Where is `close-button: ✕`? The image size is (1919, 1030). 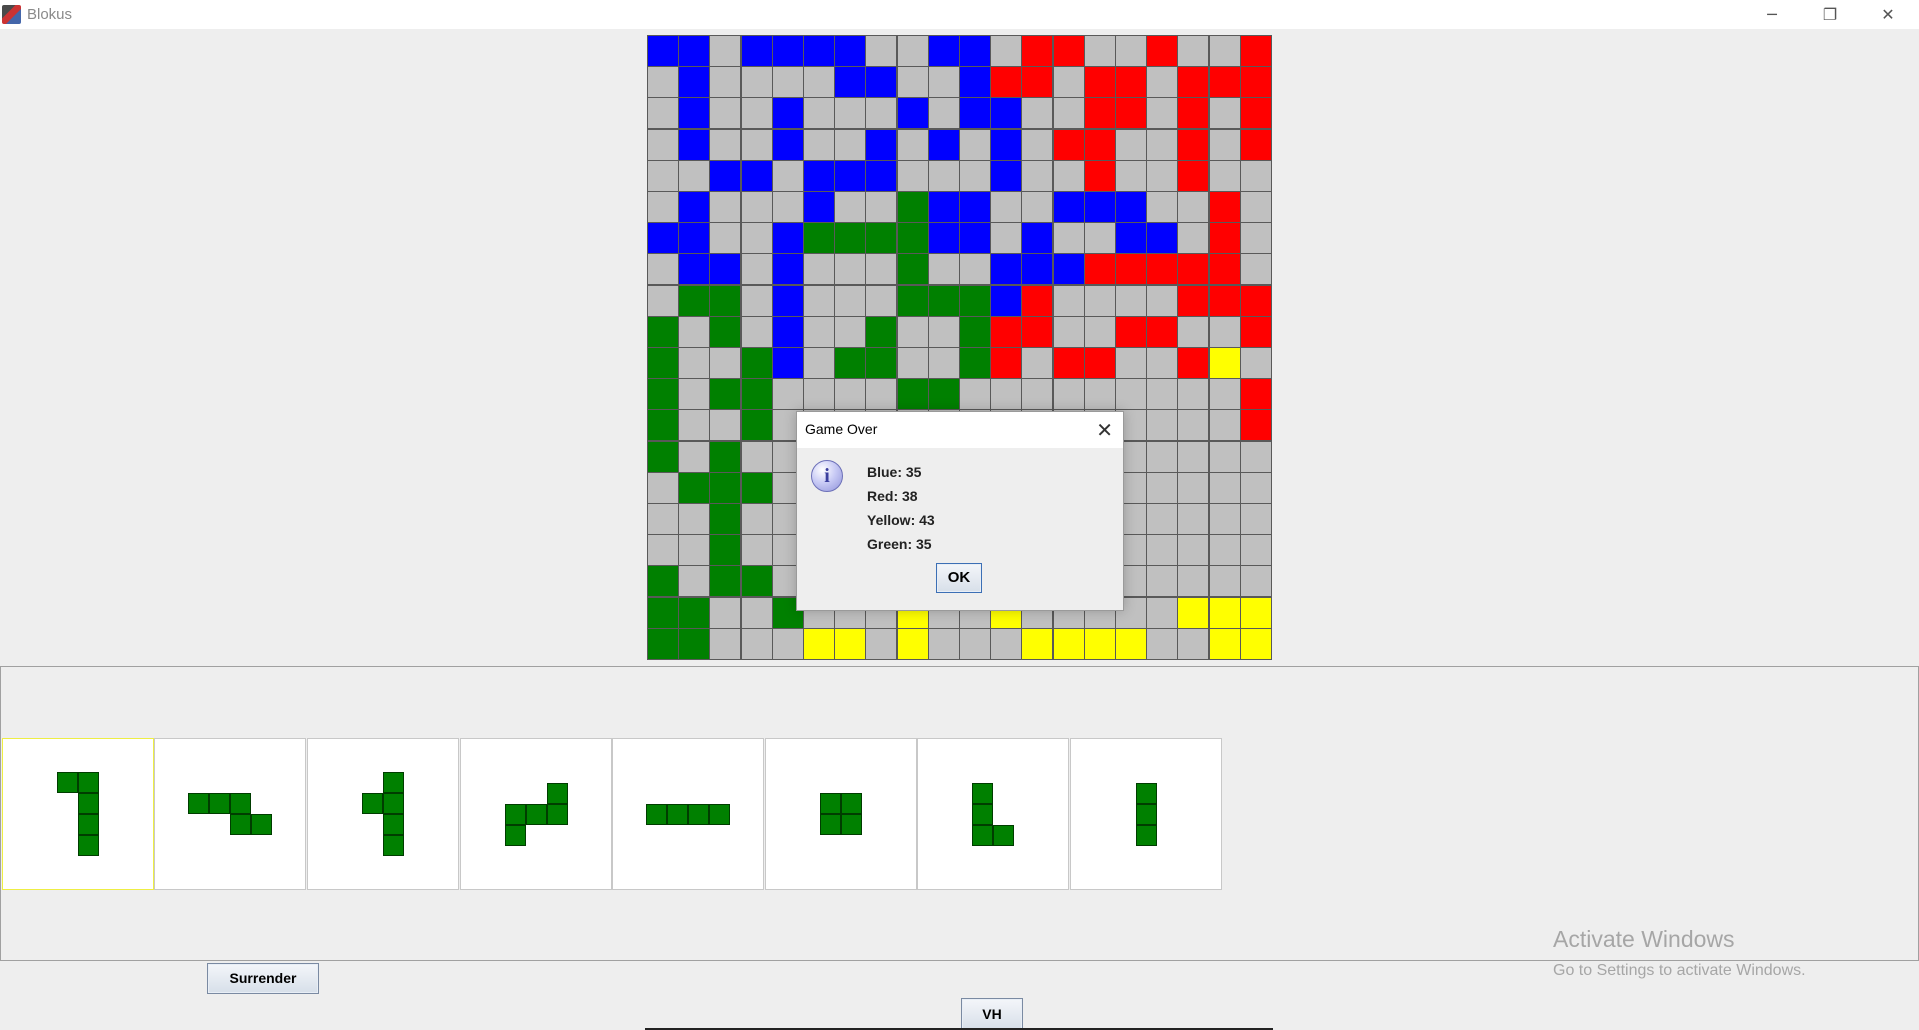
close-button: ✕ is located at coordinates (1888, 14).